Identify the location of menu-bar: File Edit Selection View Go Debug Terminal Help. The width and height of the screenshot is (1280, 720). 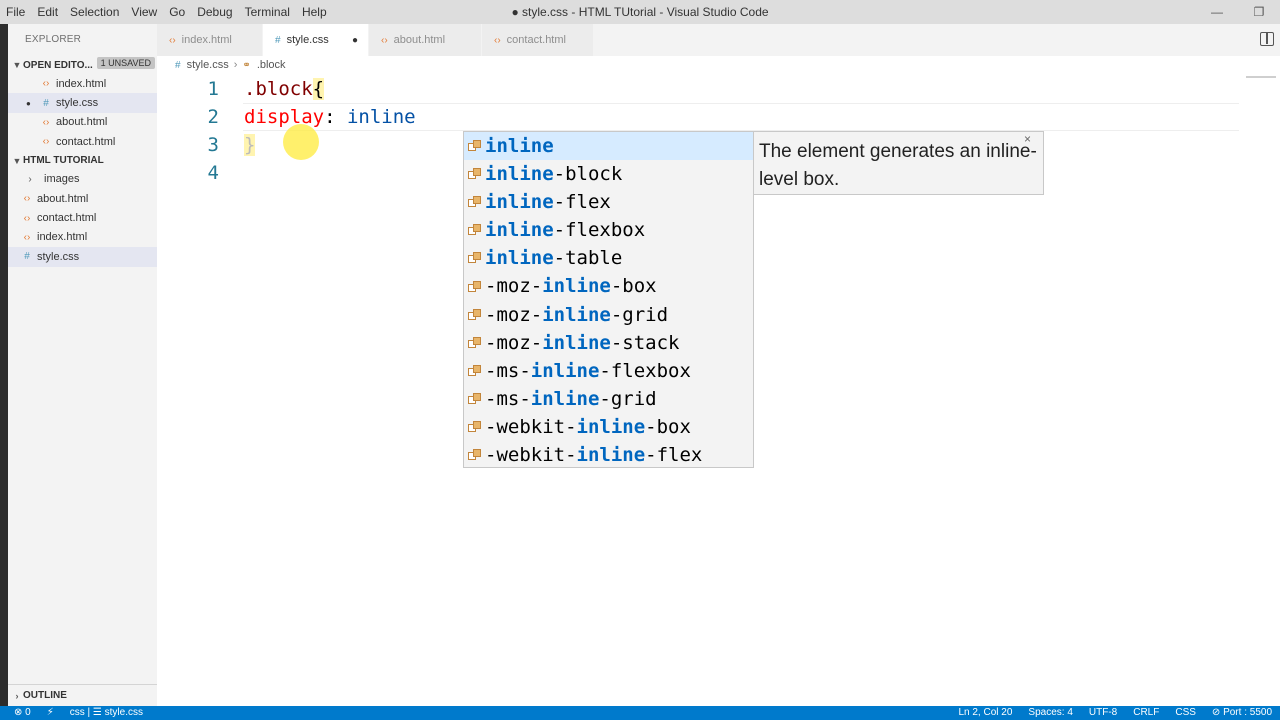
(166, 12).